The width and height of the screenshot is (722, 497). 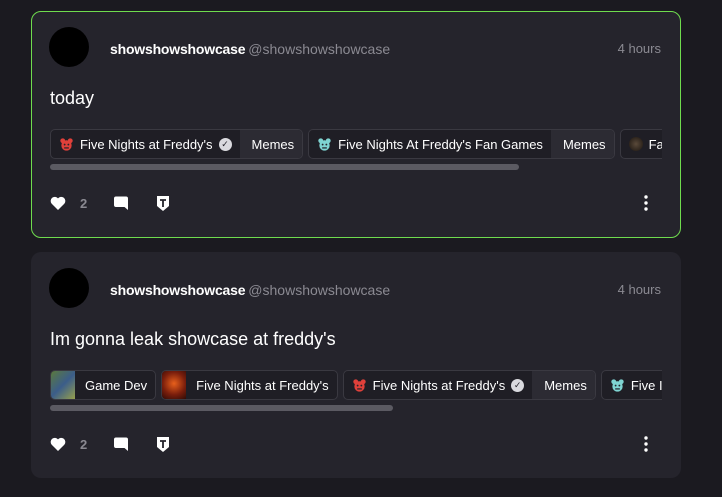 I want to click on community-name: Five I, so click(x=646, y=385).